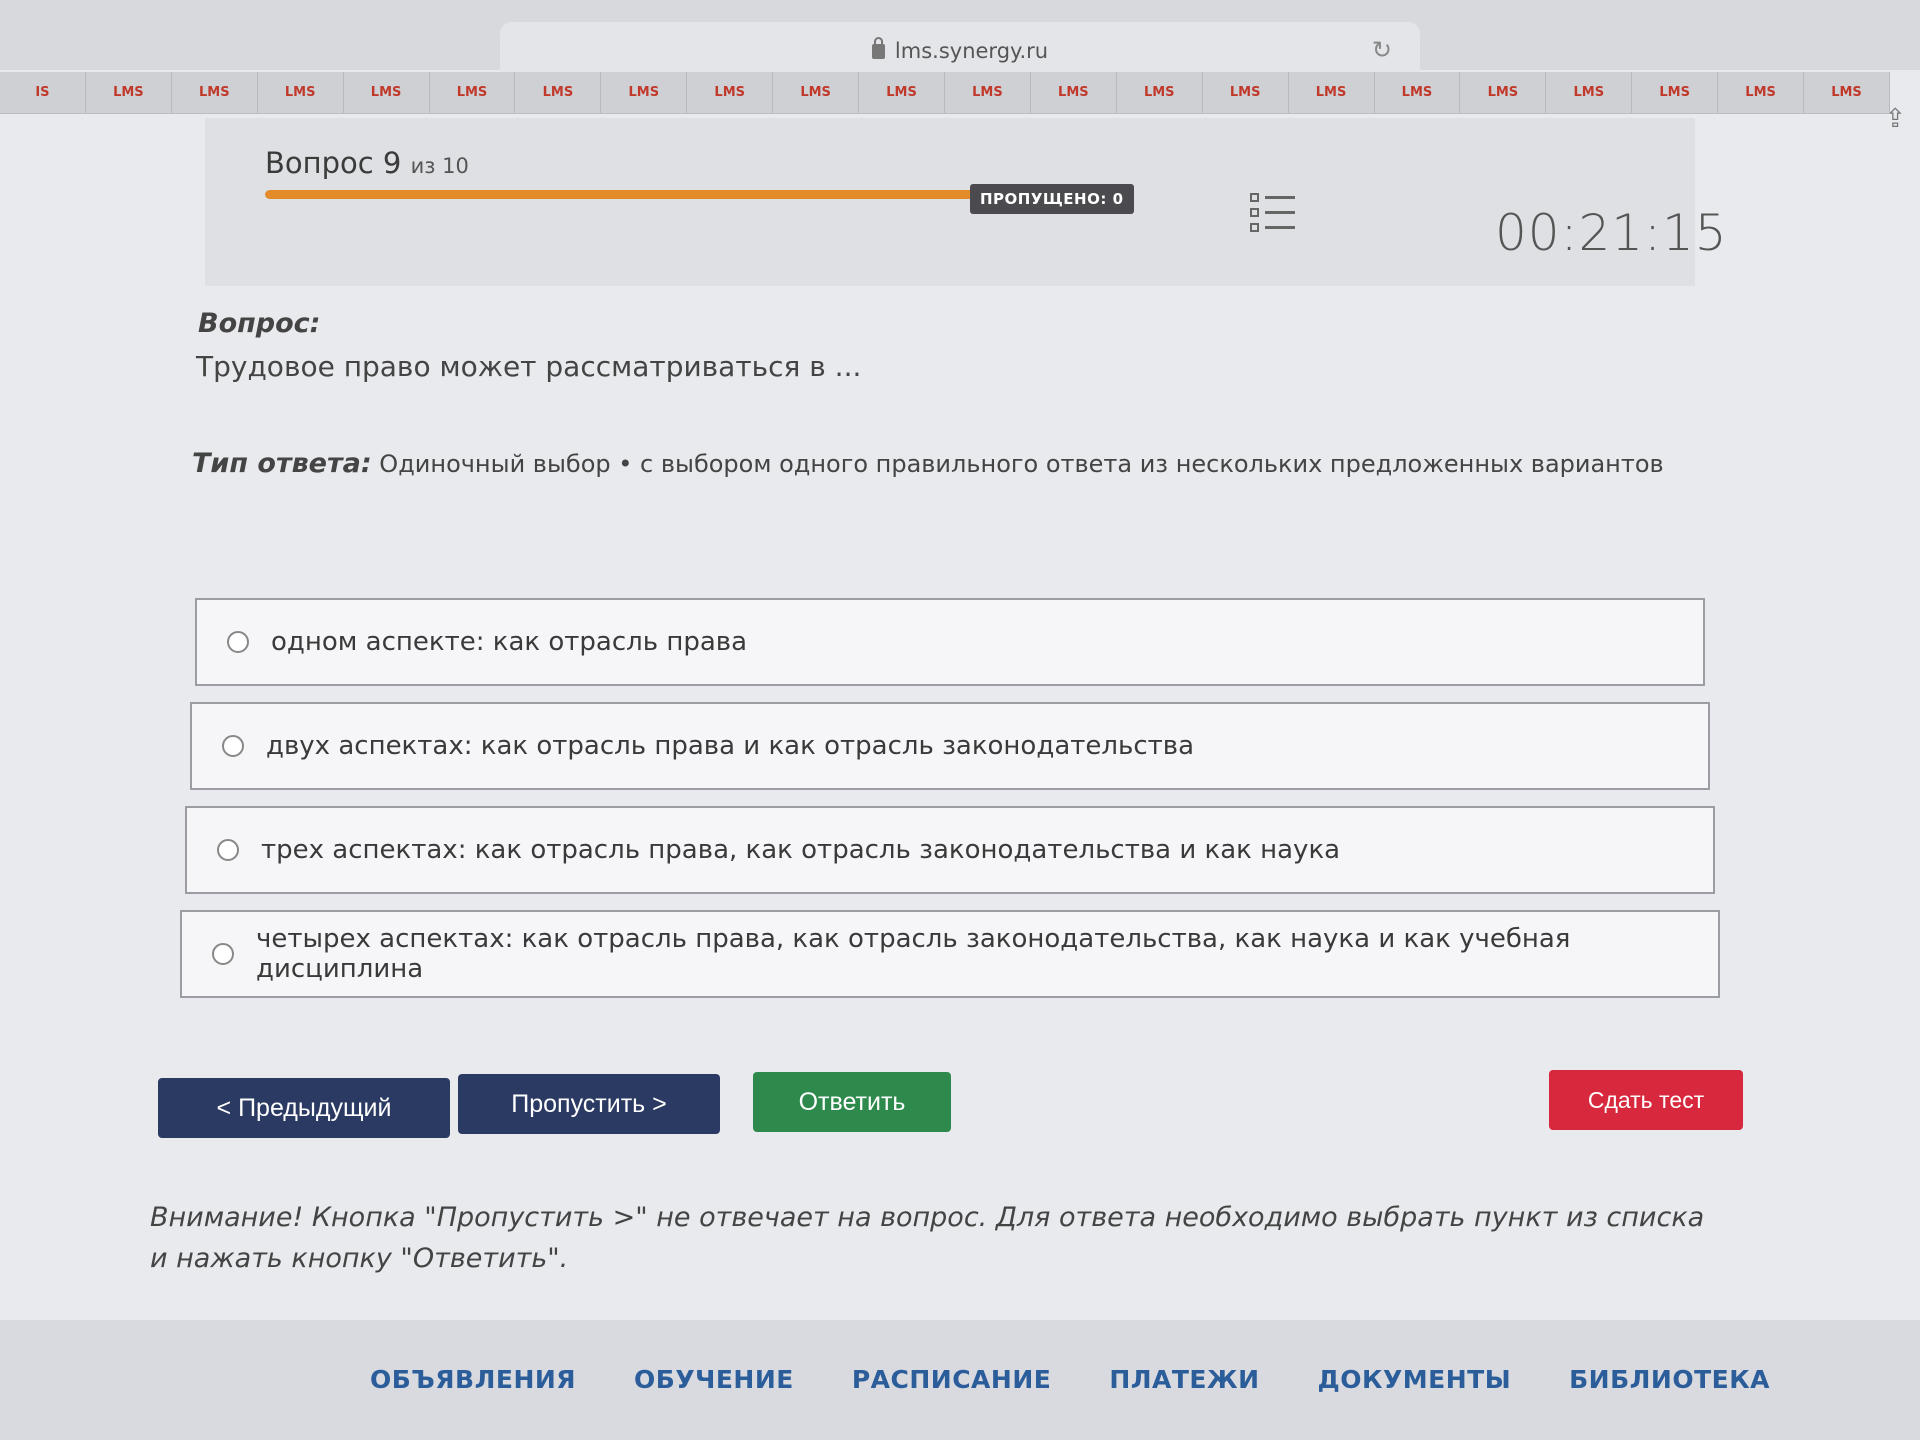 The height and width of the screenshot is (1440, 1920). I want to click on skipped-badge: ПРОПУЩЕНО: 0, so click(1052, 199).